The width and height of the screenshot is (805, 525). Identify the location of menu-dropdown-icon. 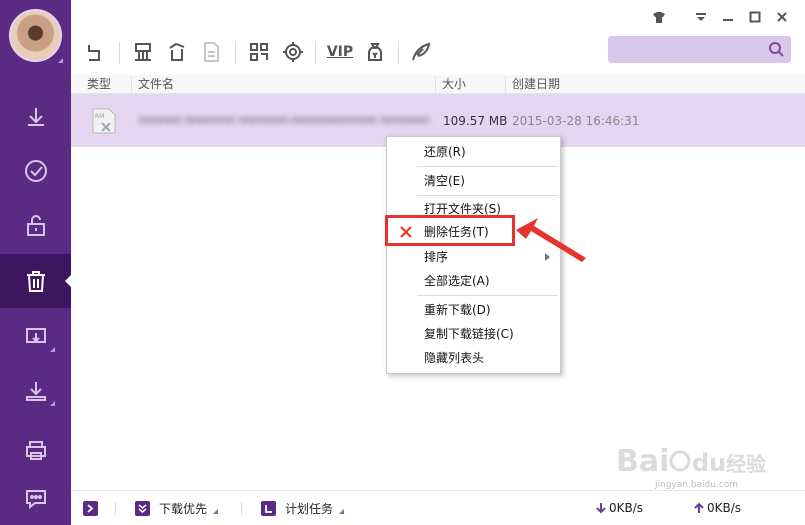
(701, 17).